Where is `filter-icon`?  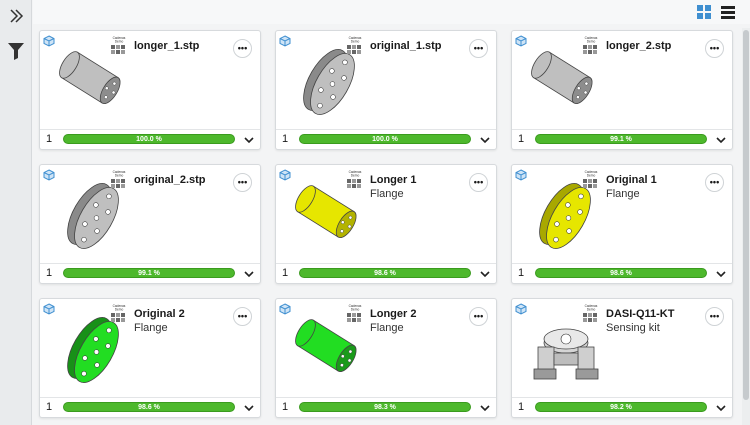 filter-icon is located at coordinates (16, 51).